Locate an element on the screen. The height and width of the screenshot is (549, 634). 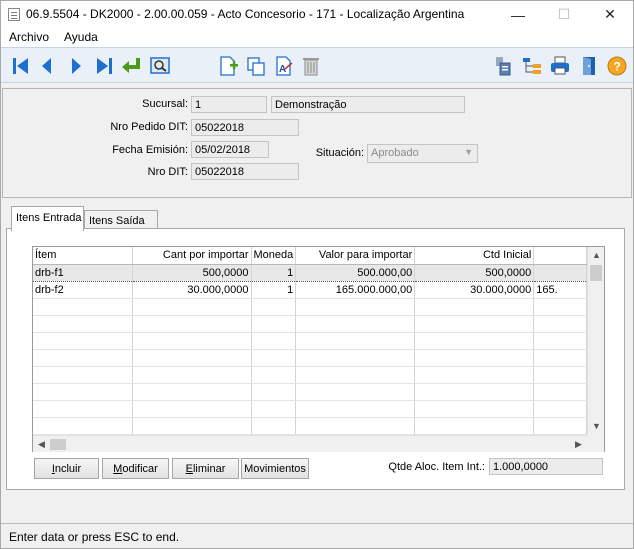
next-record-icon is located at coordinates (75, 65).